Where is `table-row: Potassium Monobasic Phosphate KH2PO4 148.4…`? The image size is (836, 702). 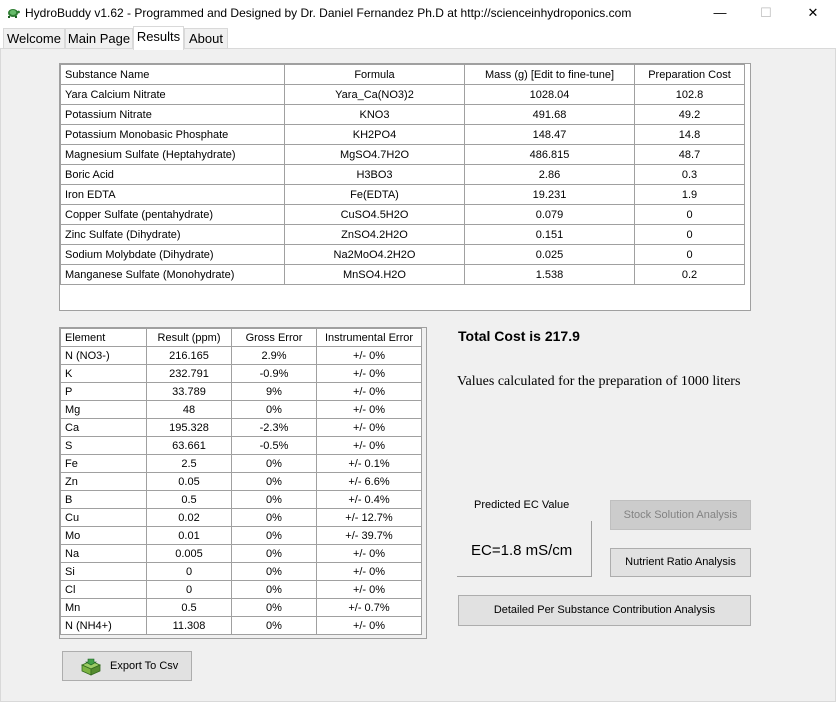 table-row: Potassium Monobasic Phosphate KH2PO4 148.4… is located at coordinates (402, 134).